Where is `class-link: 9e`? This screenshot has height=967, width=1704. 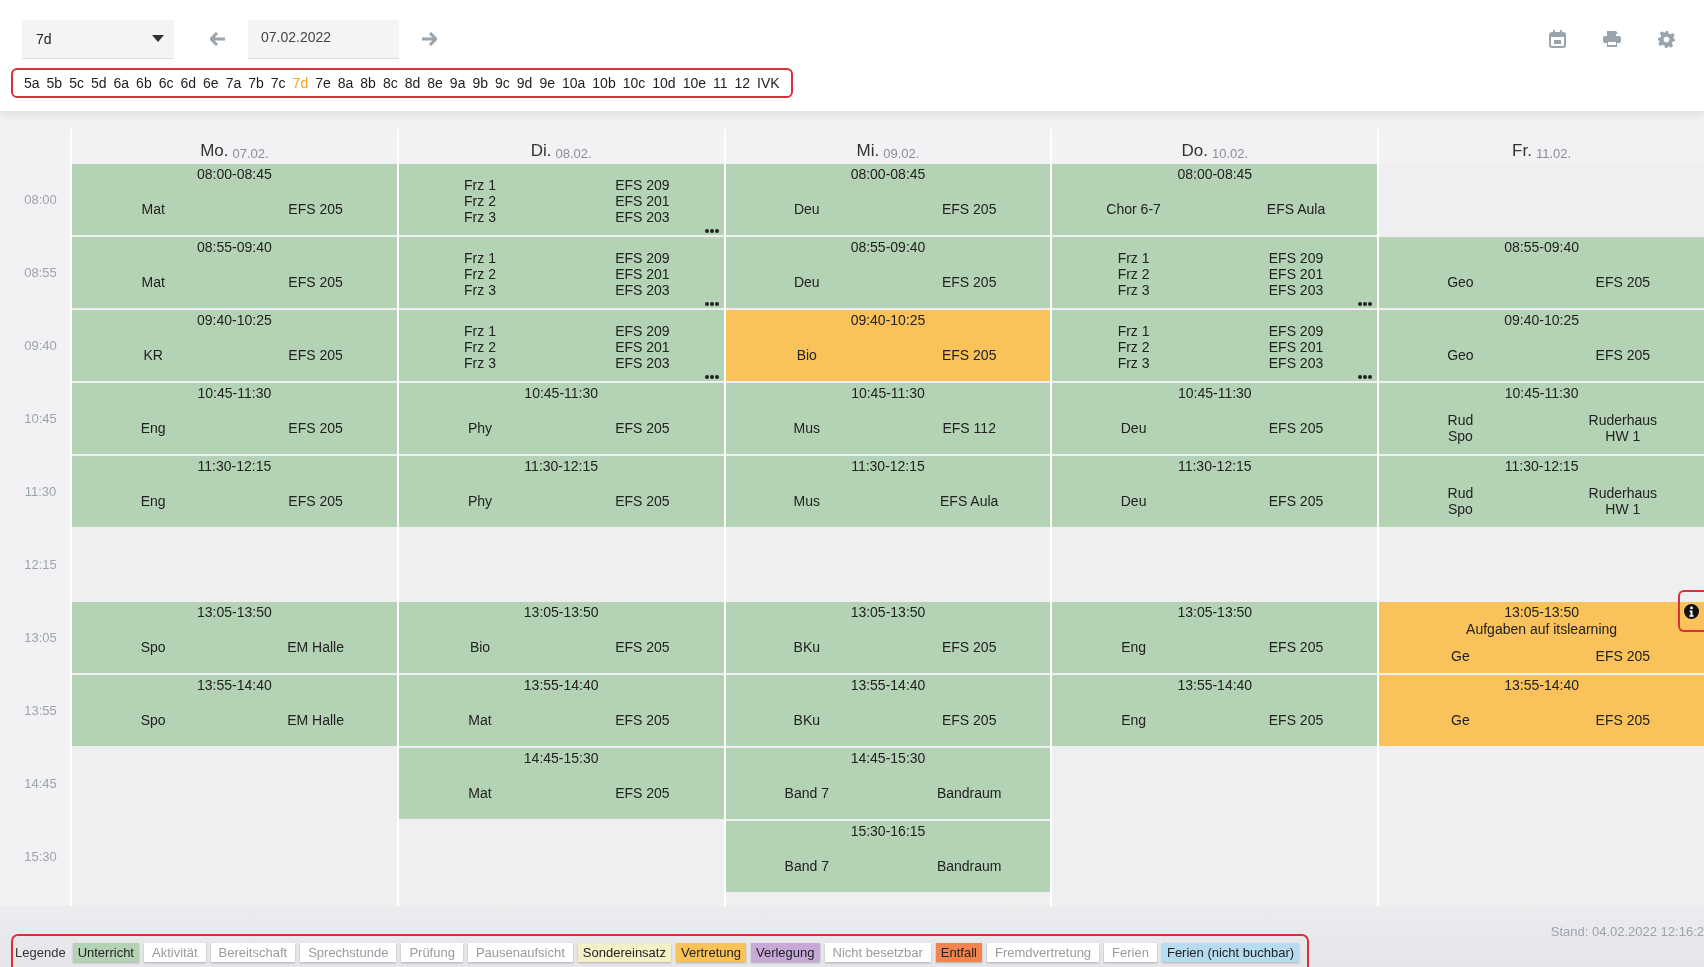 class-link: 9e is located at coordinates (547, 83).